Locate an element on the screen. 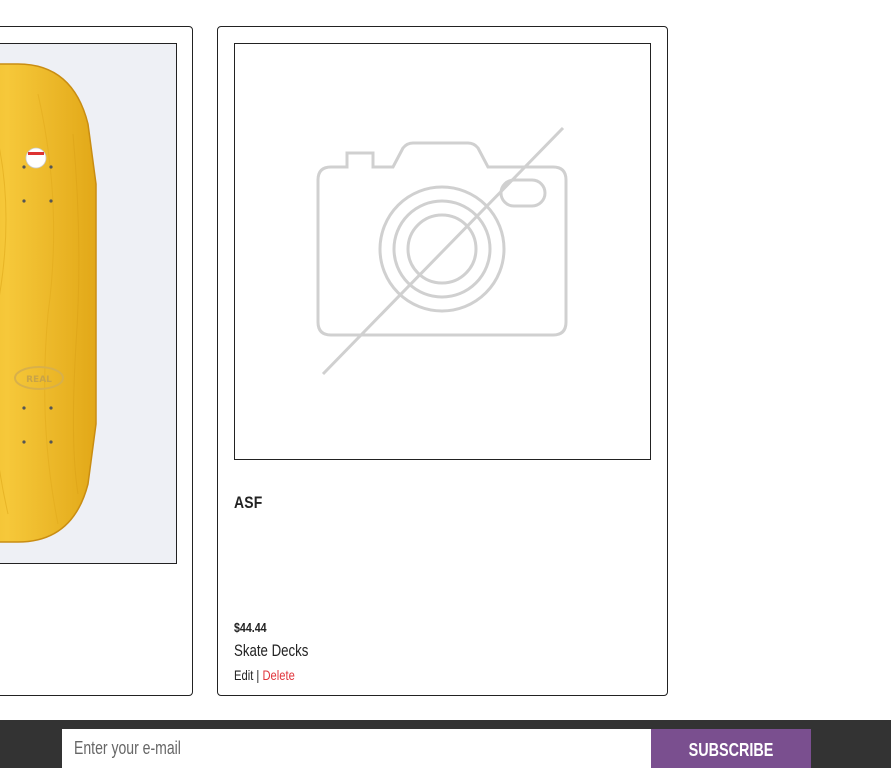 The image size is (891, 768). newsletter-footer: Enter your e-mail SUBSCRIBE is located at coordinates (445, 744).